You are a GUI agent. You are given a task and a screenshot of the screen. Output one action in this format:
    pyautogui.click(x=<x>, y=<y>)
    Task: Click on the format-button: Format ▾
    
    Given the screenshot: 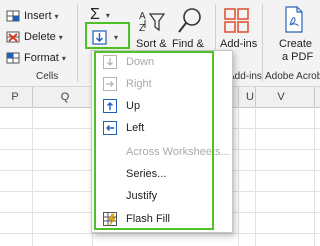 What is the action you would take?
    pyautogui.click(x=36, y=58)
    